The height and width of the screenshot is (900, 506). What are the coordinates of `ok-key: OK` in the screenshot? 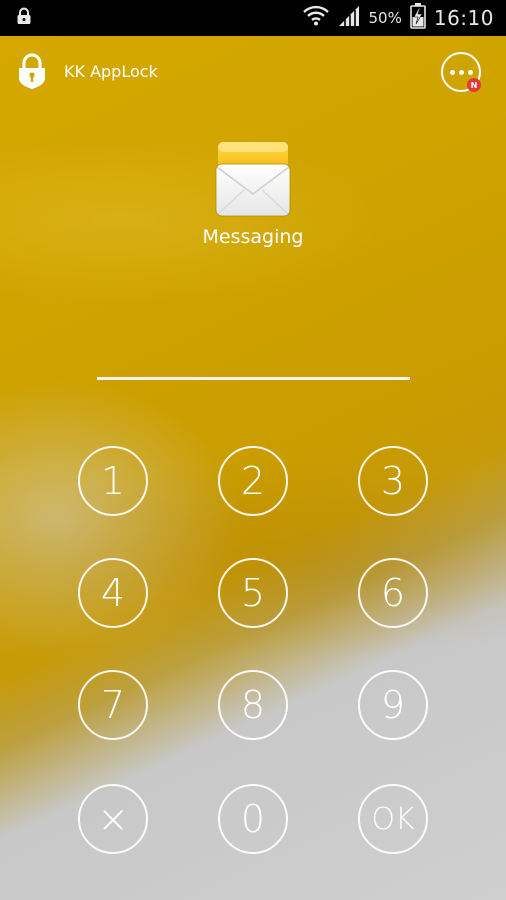 It's located at (393, 819).